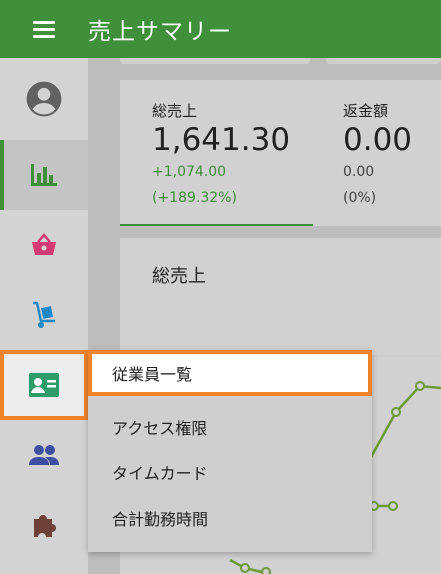 The width and height of the screenshot is (441, 574). What do you see at coordinates (230, 373) in the screenshot?
I see `submenu-item-employee-list: 従業員一覧` at bounding box center [230, 373].